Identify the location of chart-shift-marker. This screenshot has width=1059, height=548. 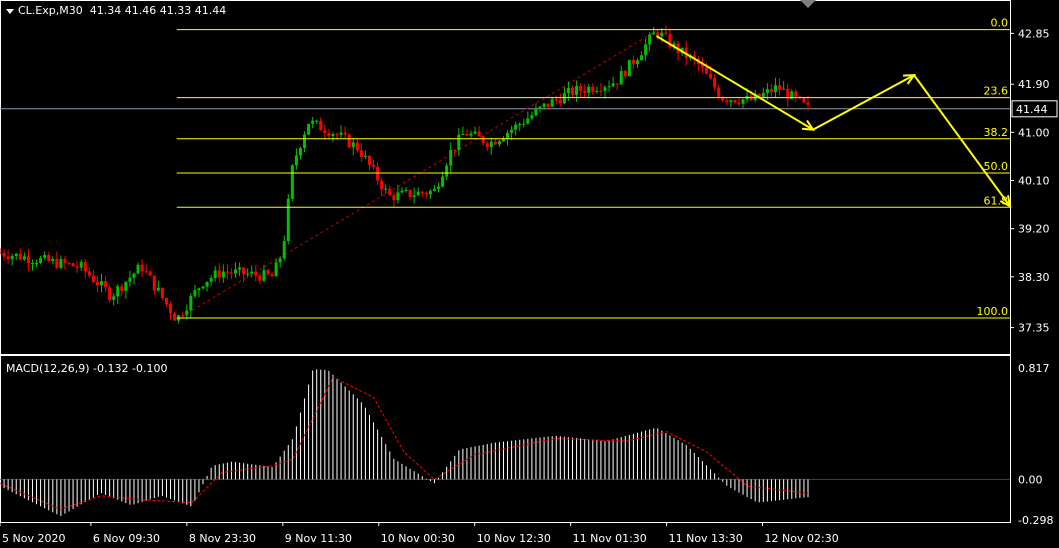
(808, 4).